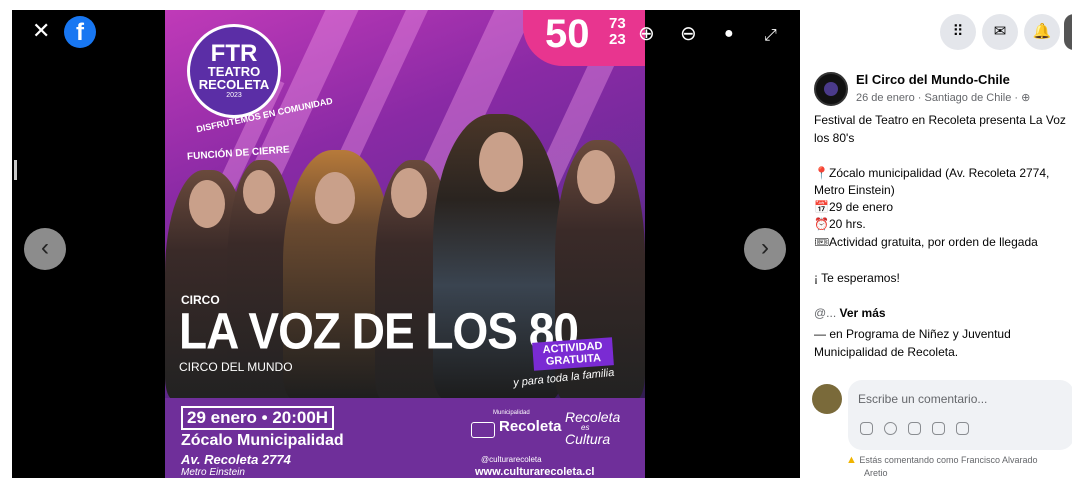 Image resolution: width=1072 pixels, height=478 pixels. Describe the element at coordinates (1000, 32) in the screenshot. I see `messenger-icon: ✉` at that location.